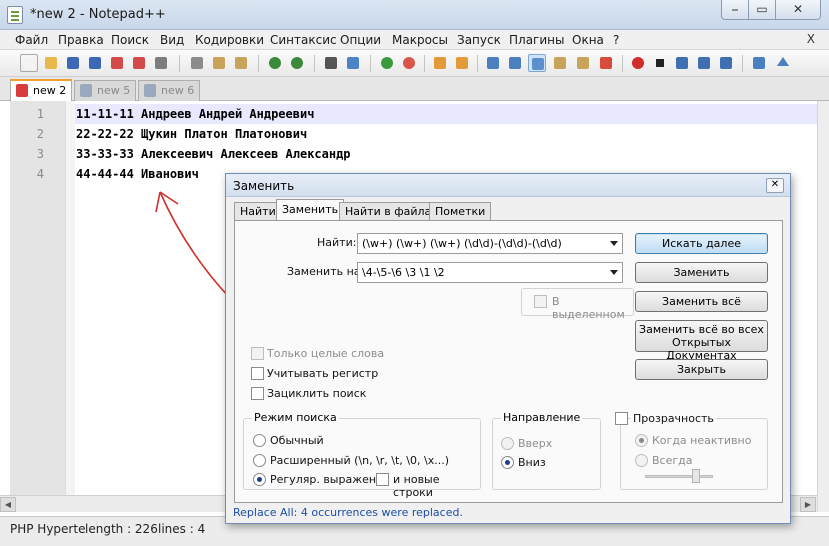  I want to click on tab-label: new 5, so click(114, 90).